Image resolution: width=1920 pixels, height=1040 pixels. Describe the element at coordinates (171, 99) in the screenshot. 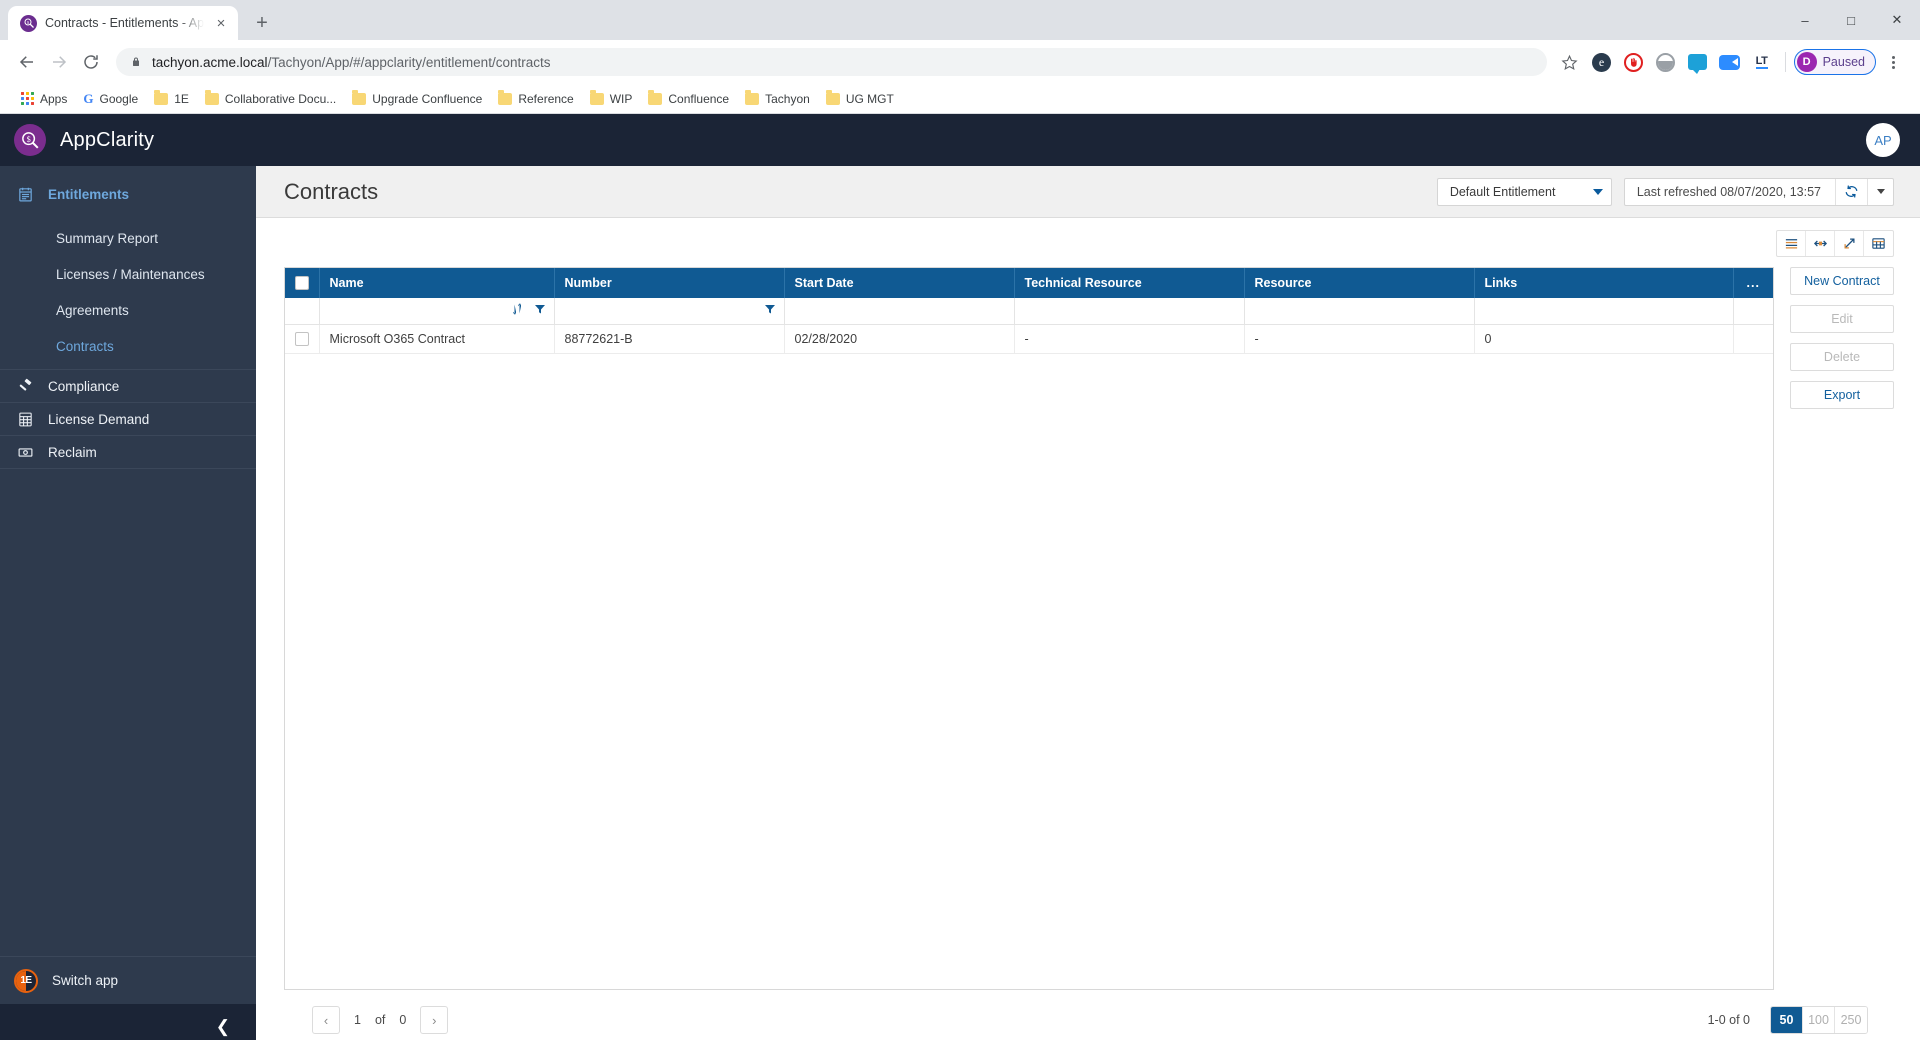

I see `bookmark-1e: 1E` at that location.